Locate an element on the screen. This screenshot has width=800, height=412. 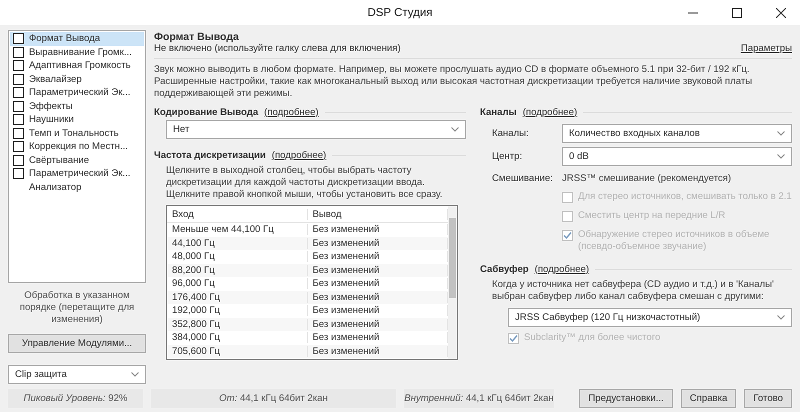
option-label: Для стерео источников, смешивать только в 2.1 is located at coordinates (685, 197).